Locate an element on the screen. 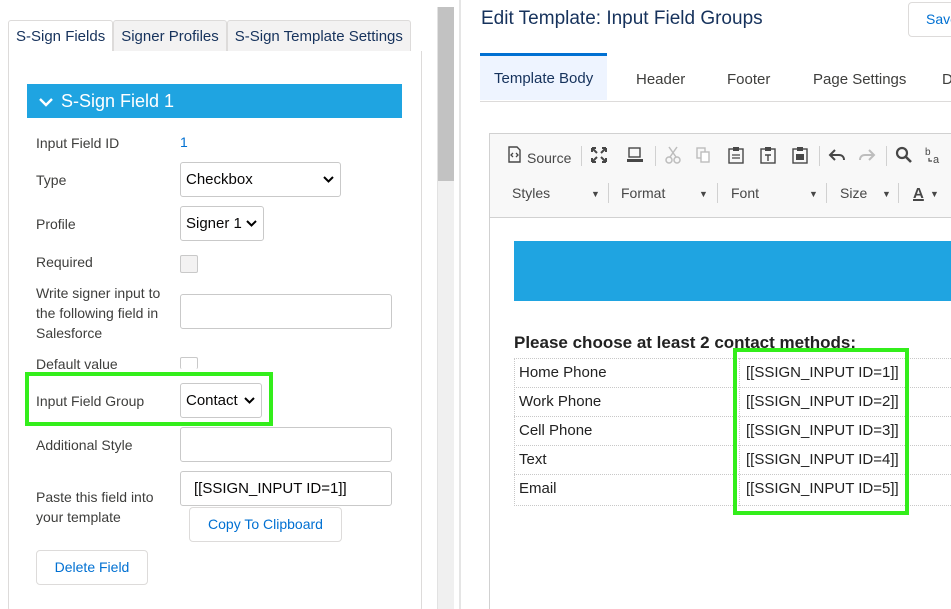 This screenshot has height=609, width=951. paste-icon is located at coordinates (736, 158).